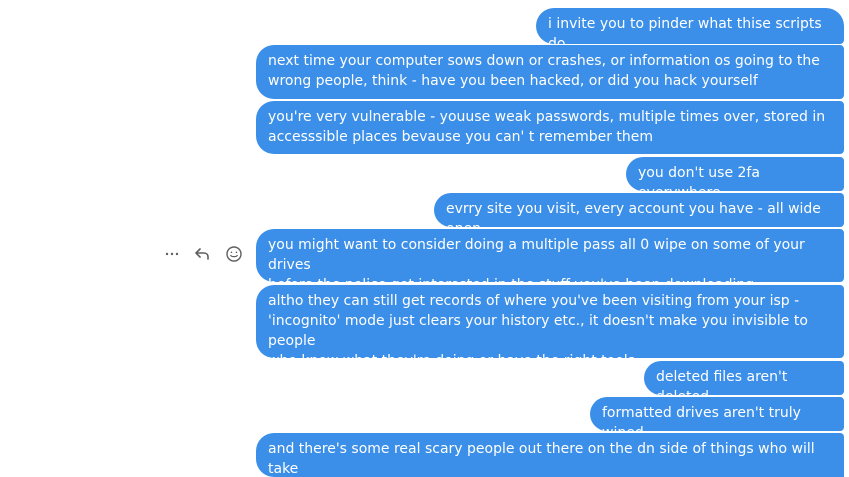 The width and height of the screenshot is (849, 477). What do you see at coordinates (744, 378) in the screenshot?
I see `message-bubble: deleted files aren't deleted` at bounding box center [744, 378].